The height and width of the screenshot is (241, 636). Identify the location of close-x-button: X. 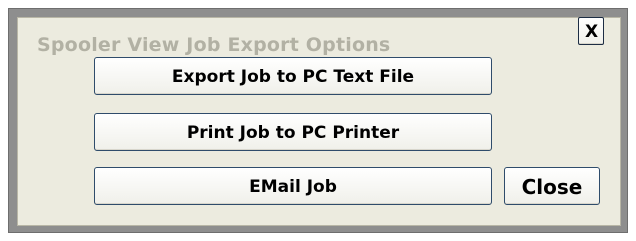
(591, 31).